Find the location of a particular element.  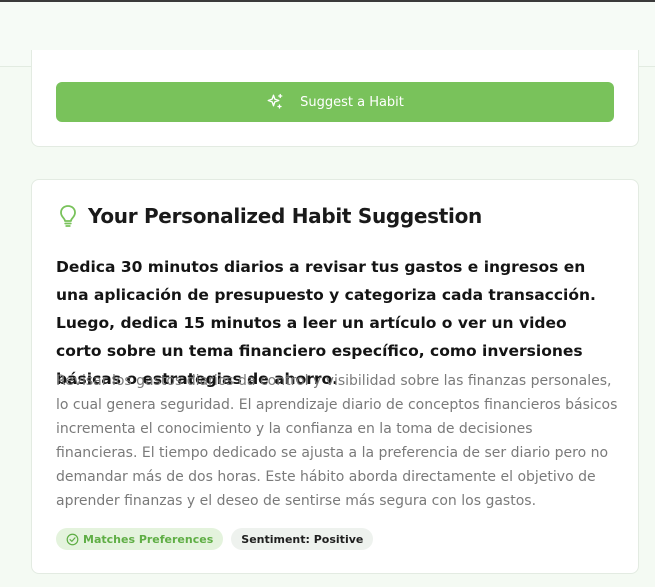

sparkles-icon is located at coordinates (275, 102).